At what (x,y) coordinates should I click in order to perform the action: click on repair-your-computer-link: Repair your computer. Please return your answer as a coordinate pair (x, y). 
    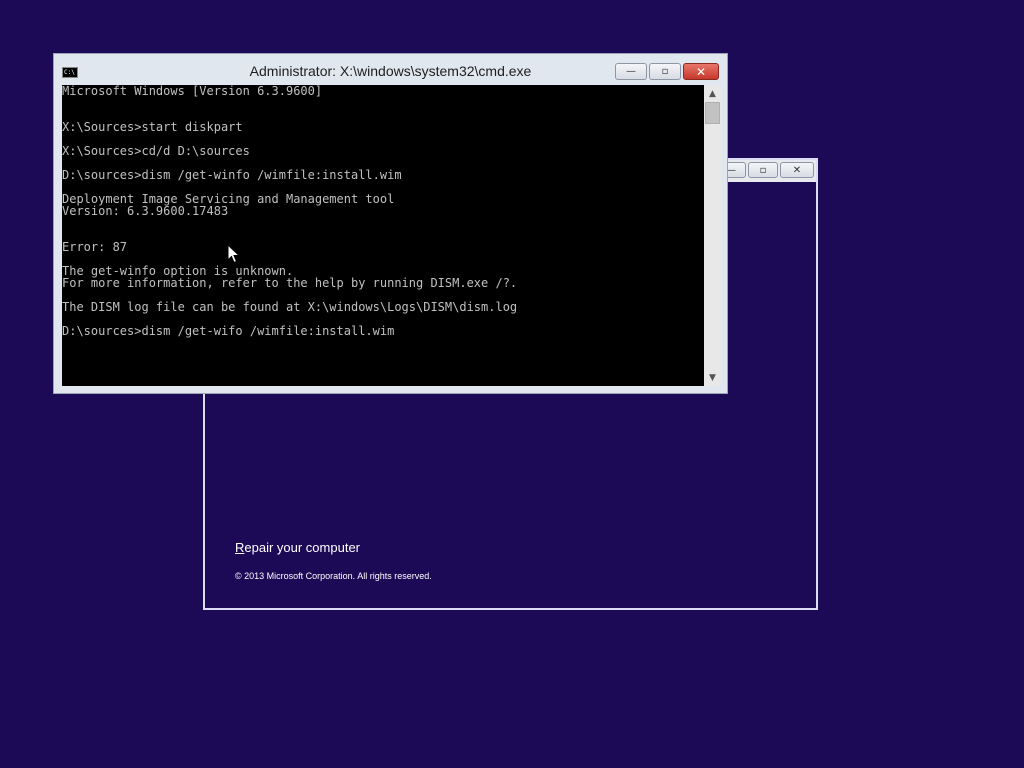
    Looking at the image, I should click on (297, 547).